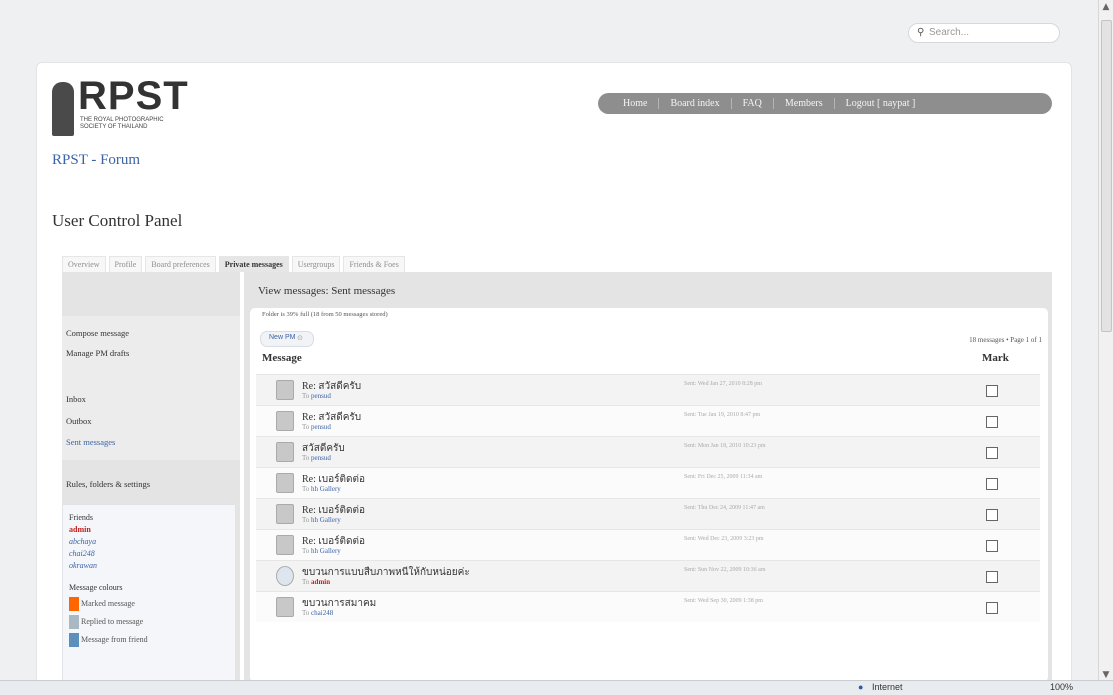  Describe the element at coordinates (97, 353) in the screenshot. I see `sidebar-drafts: Manage PM drafts` at that location.